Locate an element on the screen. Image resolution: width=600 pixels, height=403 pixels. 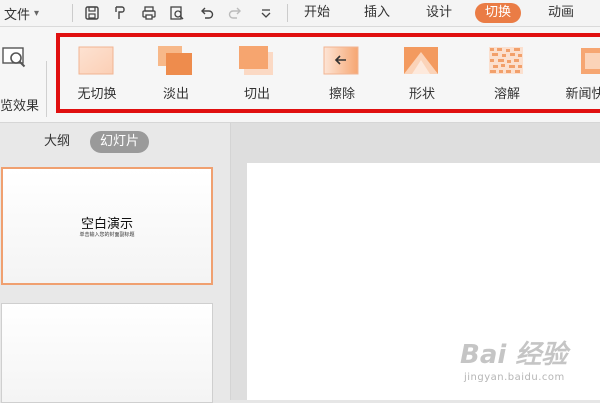
file-menu-label: 文件 is located at coordinates (17, 15).